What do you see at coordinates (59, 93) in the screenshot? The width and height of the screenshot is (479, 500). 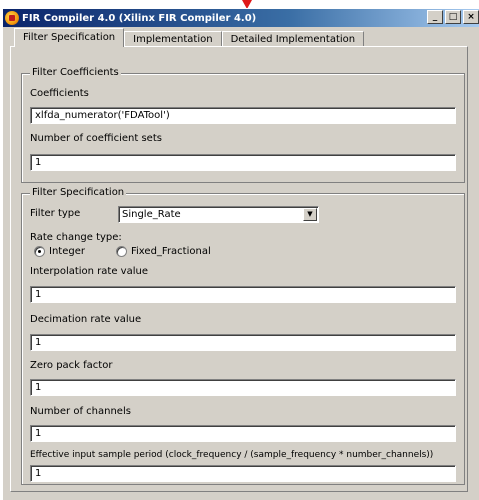 I see `coefficients-label: Coefficients` at bounding box center [59, 93].